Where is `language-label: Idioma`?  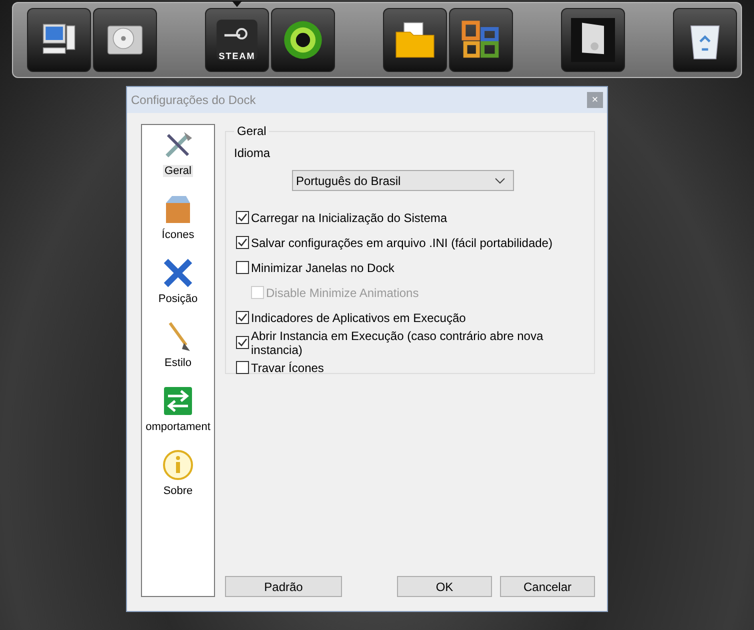
language-label: Idioma is located at coordinates (253, 153).